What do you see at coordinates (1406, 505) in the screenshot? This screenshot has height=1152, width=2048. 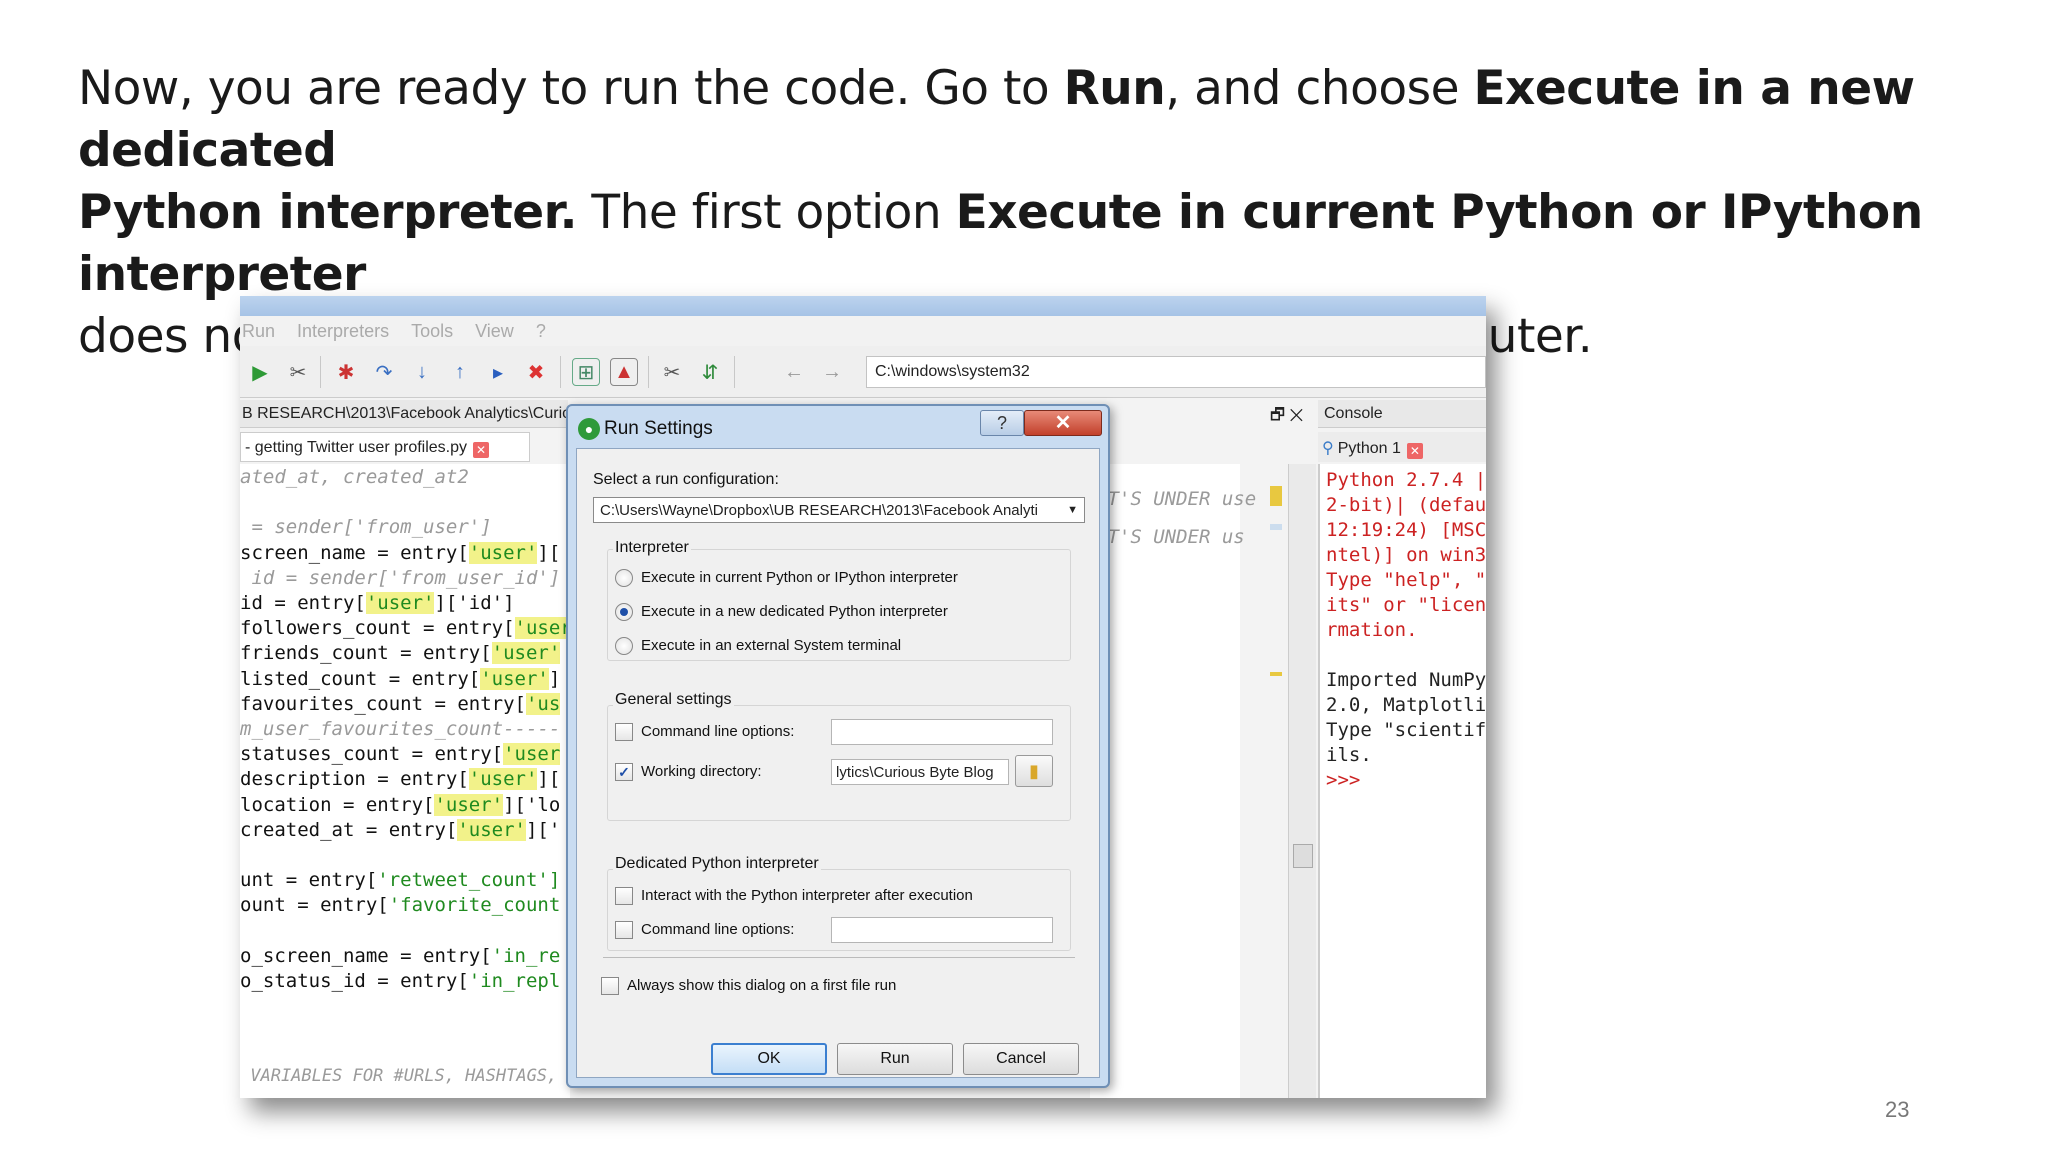 I see `console-line: 2-bit)| (defau` at bounding box center [1406, 505].